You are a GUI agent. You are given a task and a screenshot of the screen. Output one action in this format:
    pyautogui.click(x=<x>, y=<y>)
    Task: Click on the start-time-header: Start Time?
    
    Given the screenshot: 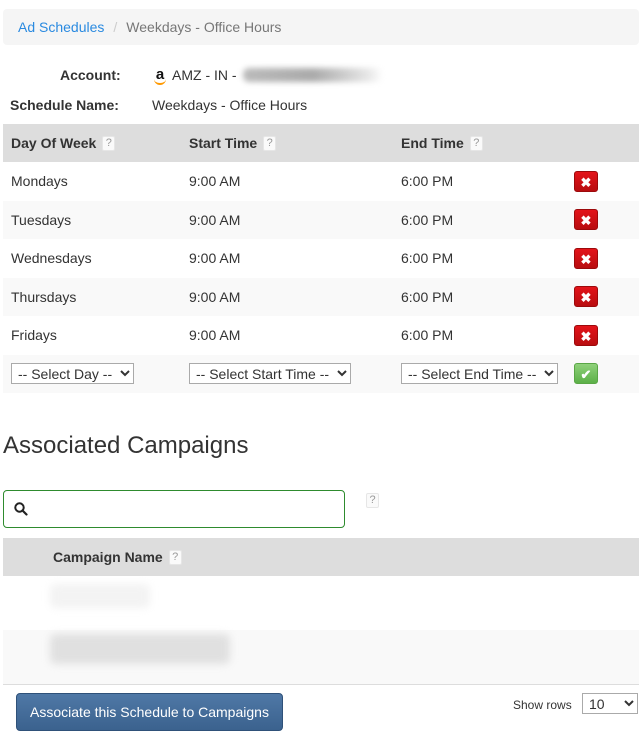 What is the action you would take?
    pyautogui.click(x=287, y=143)
    